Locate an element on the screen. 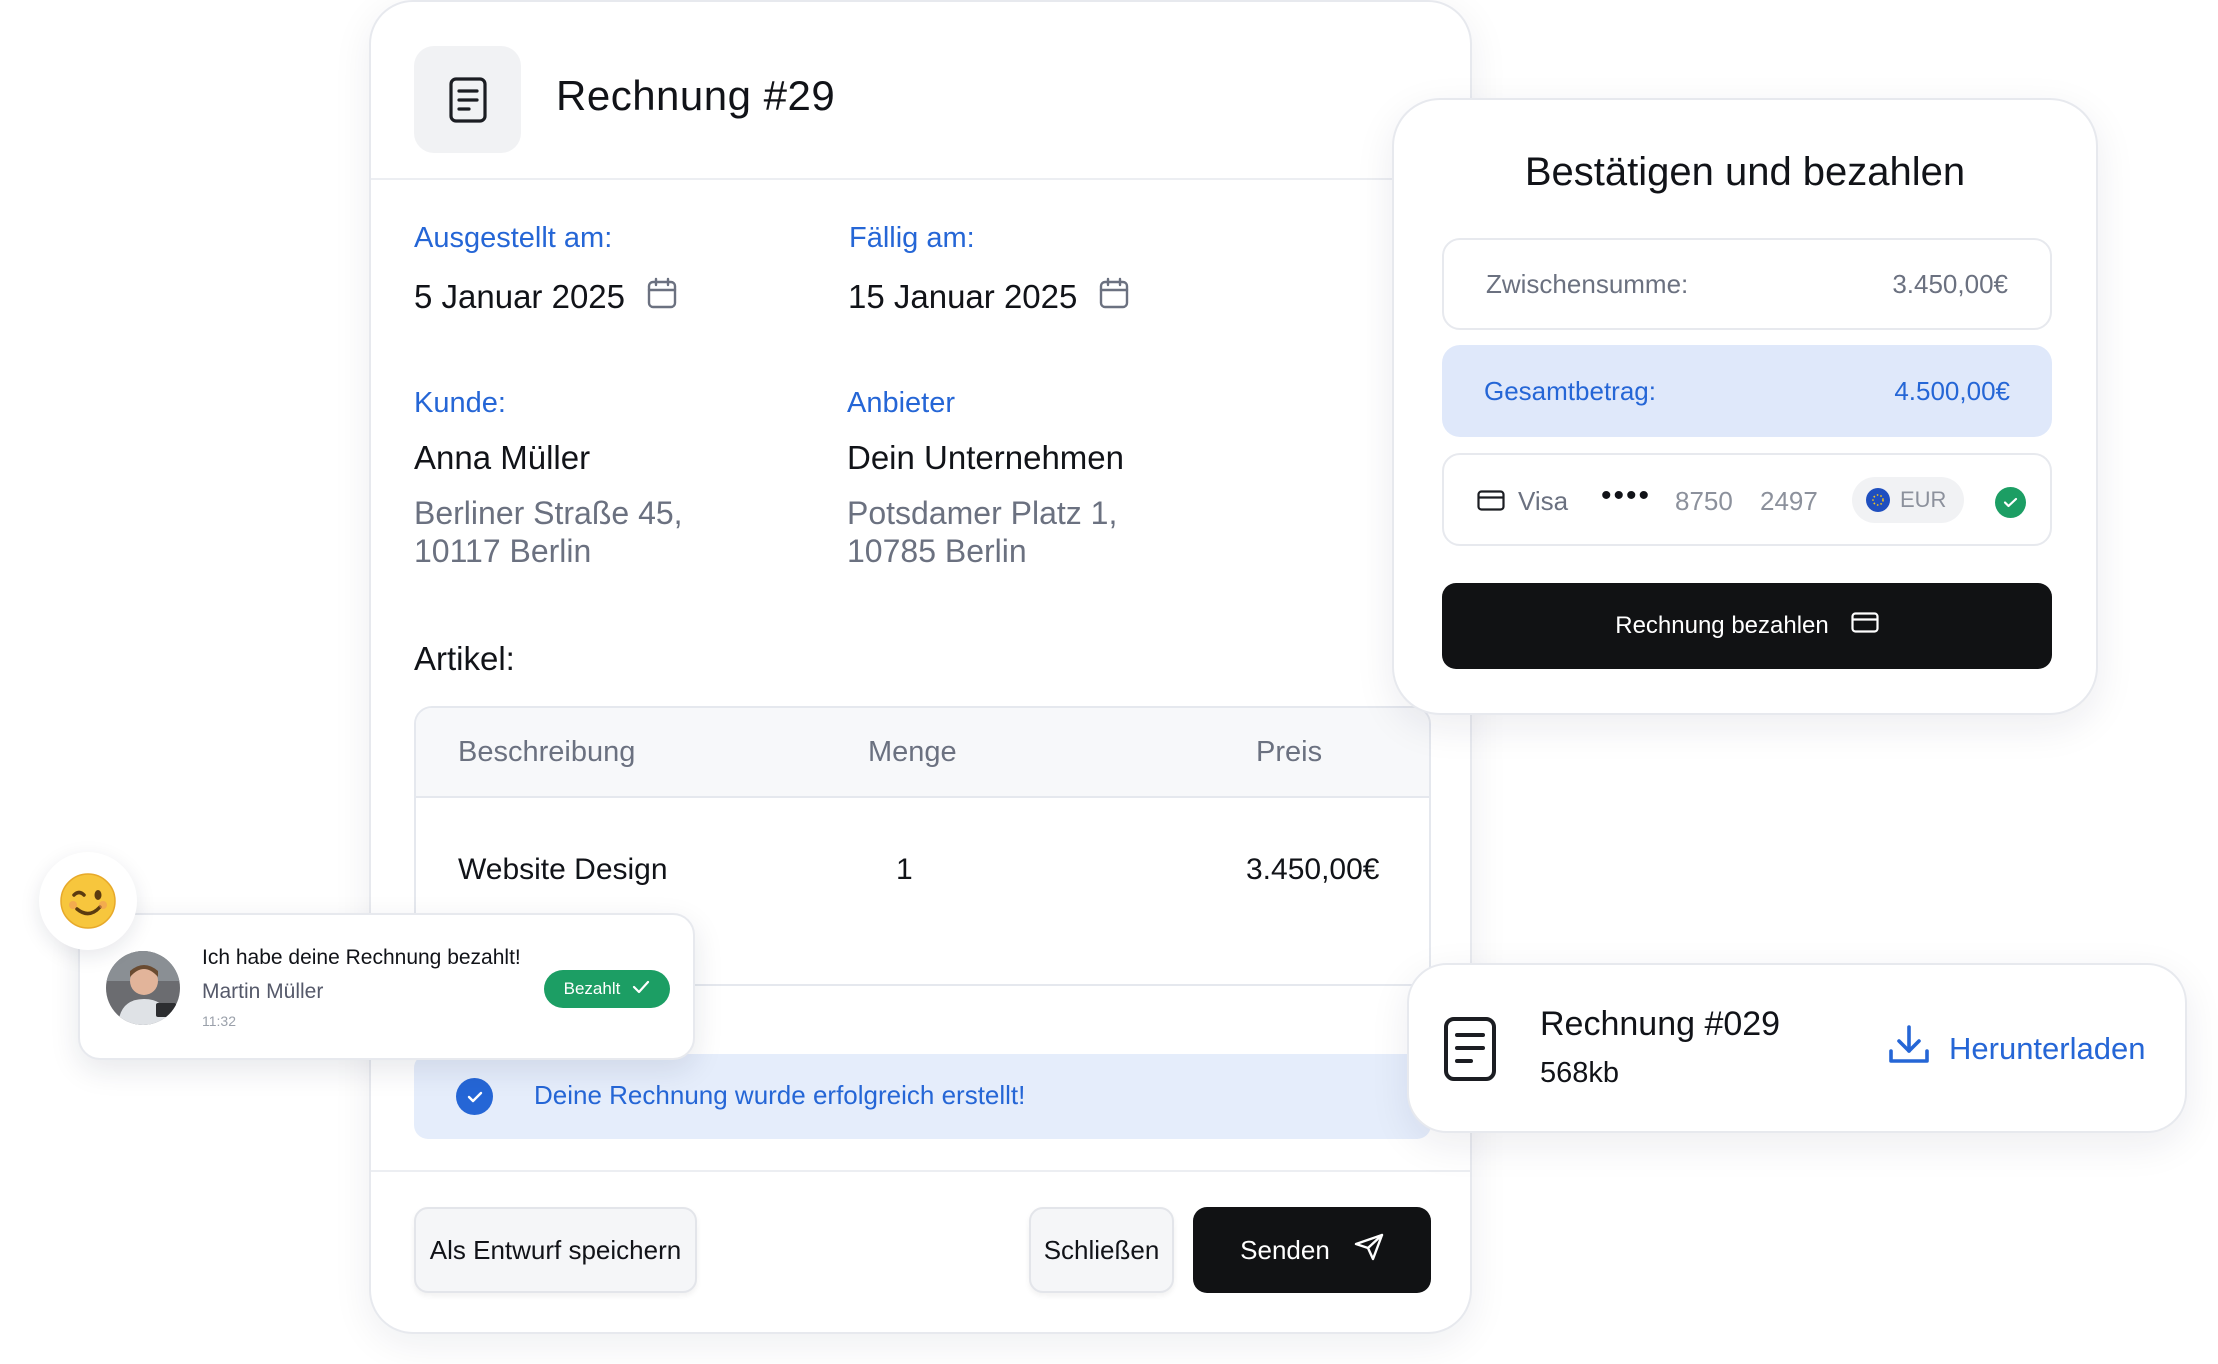 This screenshot has width=2218, height=1364. issued-label: Ausgestellt am: is located at coordinates (513, 238).